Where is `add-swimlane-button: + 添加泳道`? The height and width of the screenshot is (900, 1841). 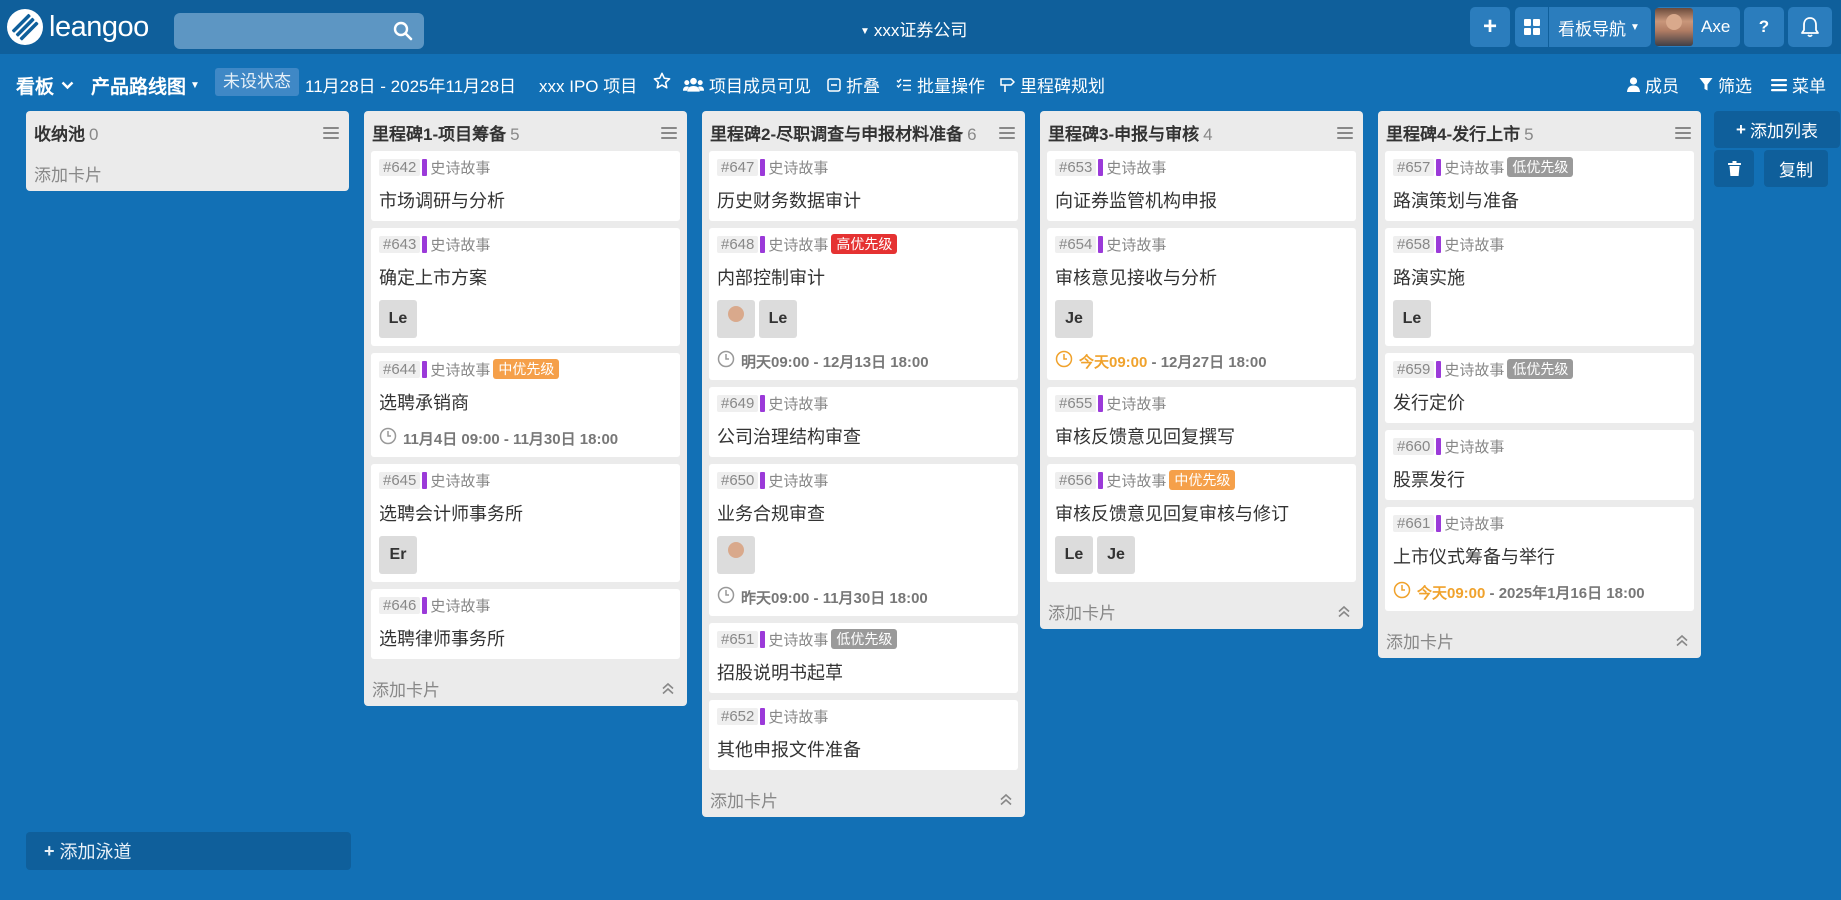
add-swimlane-button: + 添加泳道 is located at coordinates (188, 851).